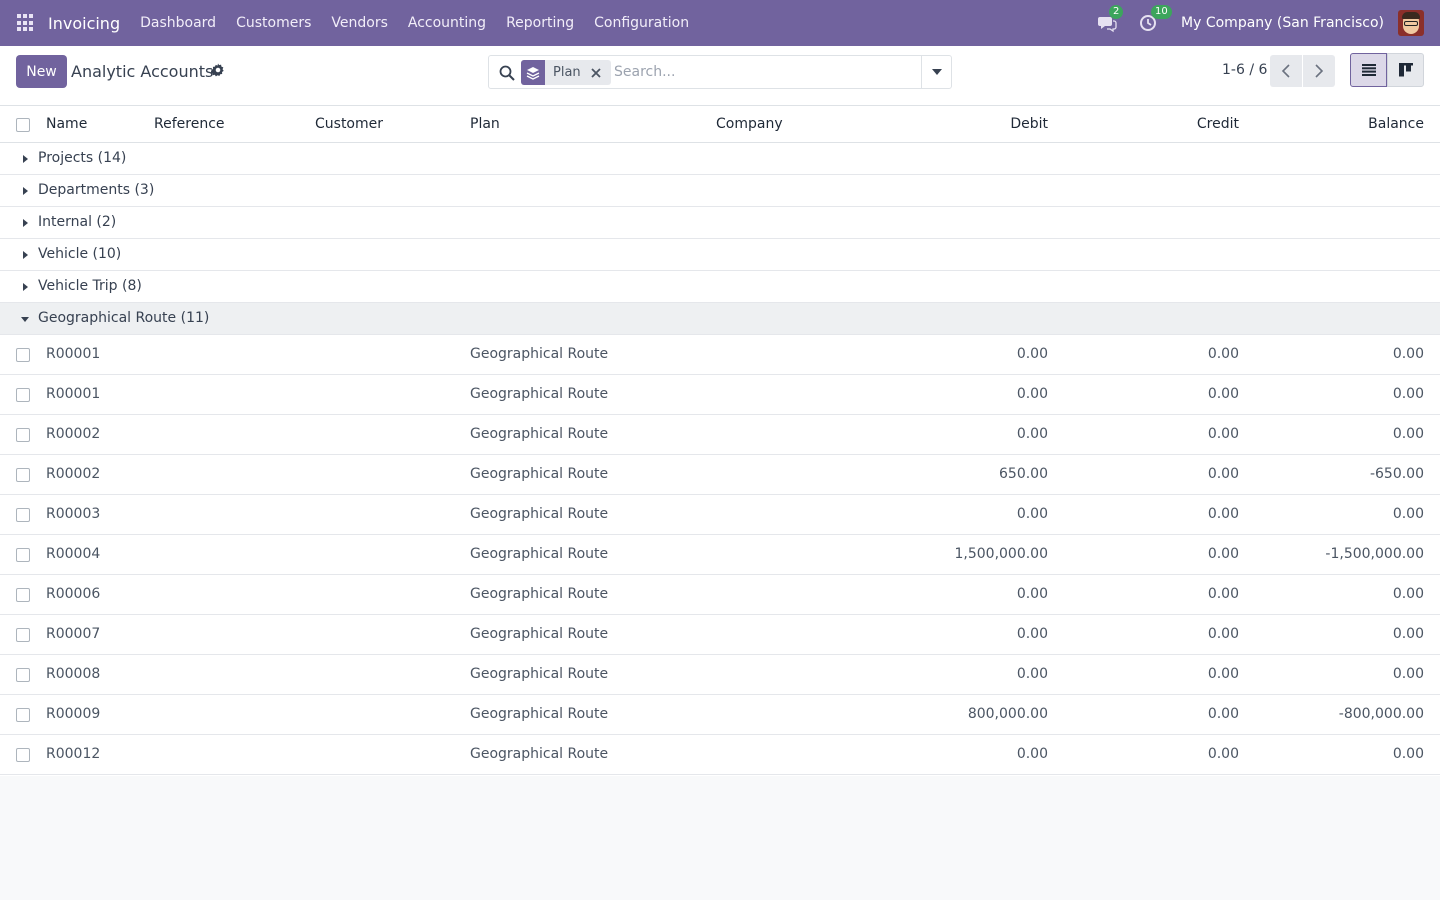  I want to click on gear-icon, so click(218, 70).